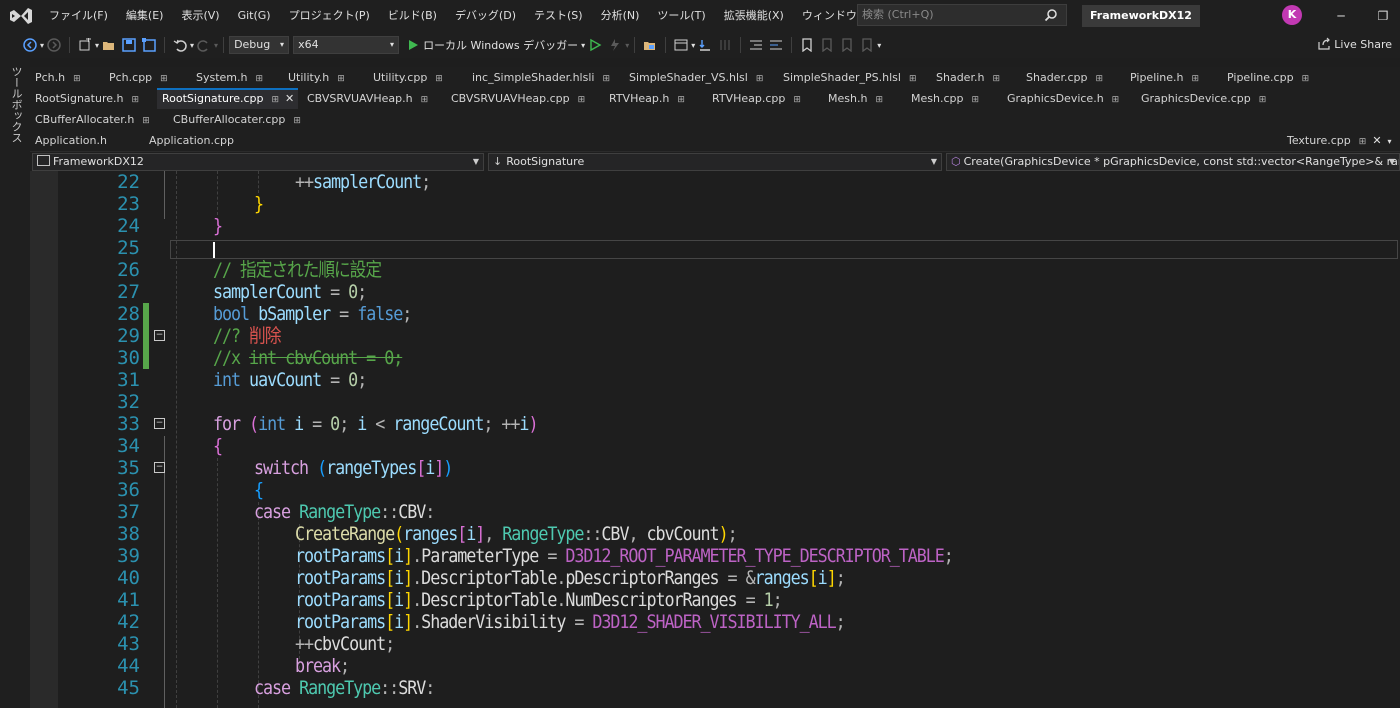 This screenshot has height=708, width=1400. I want to click on bookmark-icon, so click(807, 45).